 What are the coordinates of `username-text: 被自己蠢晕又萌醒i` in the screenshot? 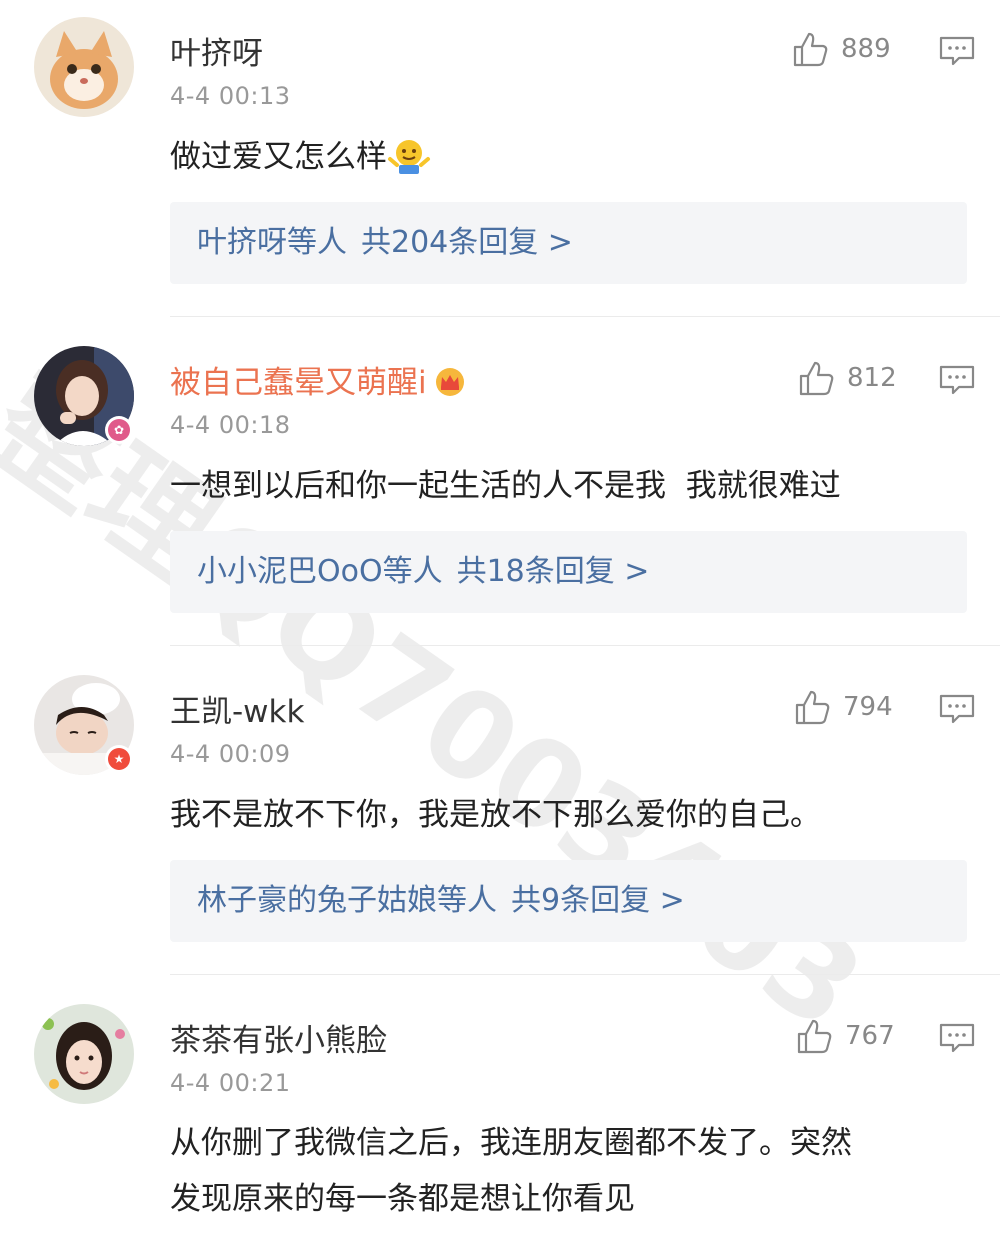 It's located at (298, 383).